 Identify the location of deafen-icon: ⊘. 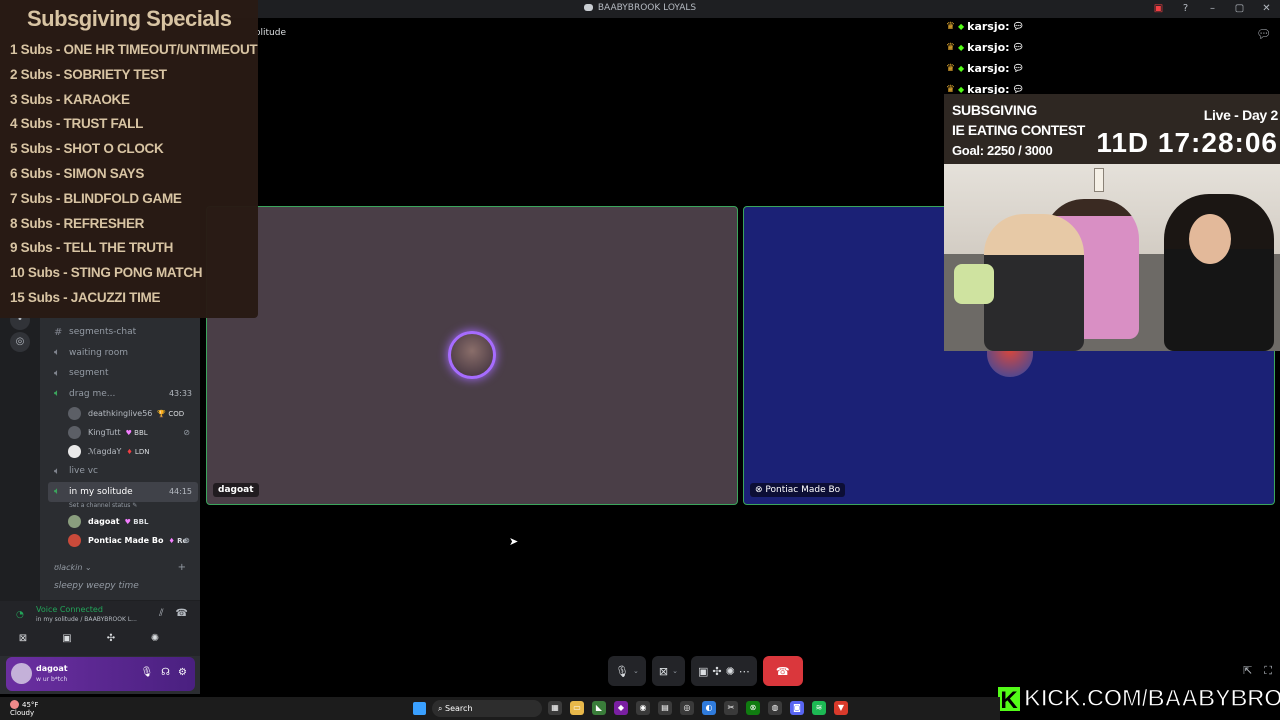
(186, 432).